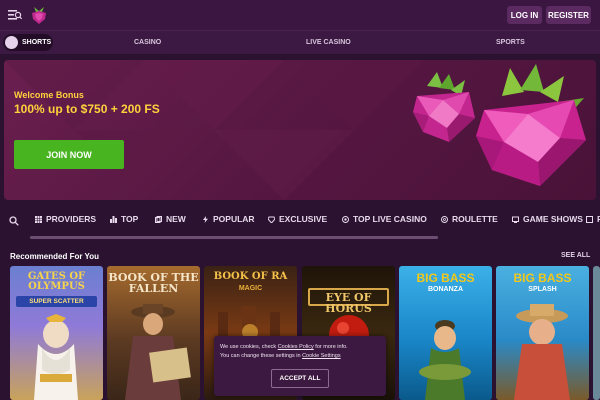 This screenshot has width=600, height=400. What do you see at coordinates (444, 107) in the screenshot?
I see `raspberry-gem-small-icon` at bounding box center [444, 107].